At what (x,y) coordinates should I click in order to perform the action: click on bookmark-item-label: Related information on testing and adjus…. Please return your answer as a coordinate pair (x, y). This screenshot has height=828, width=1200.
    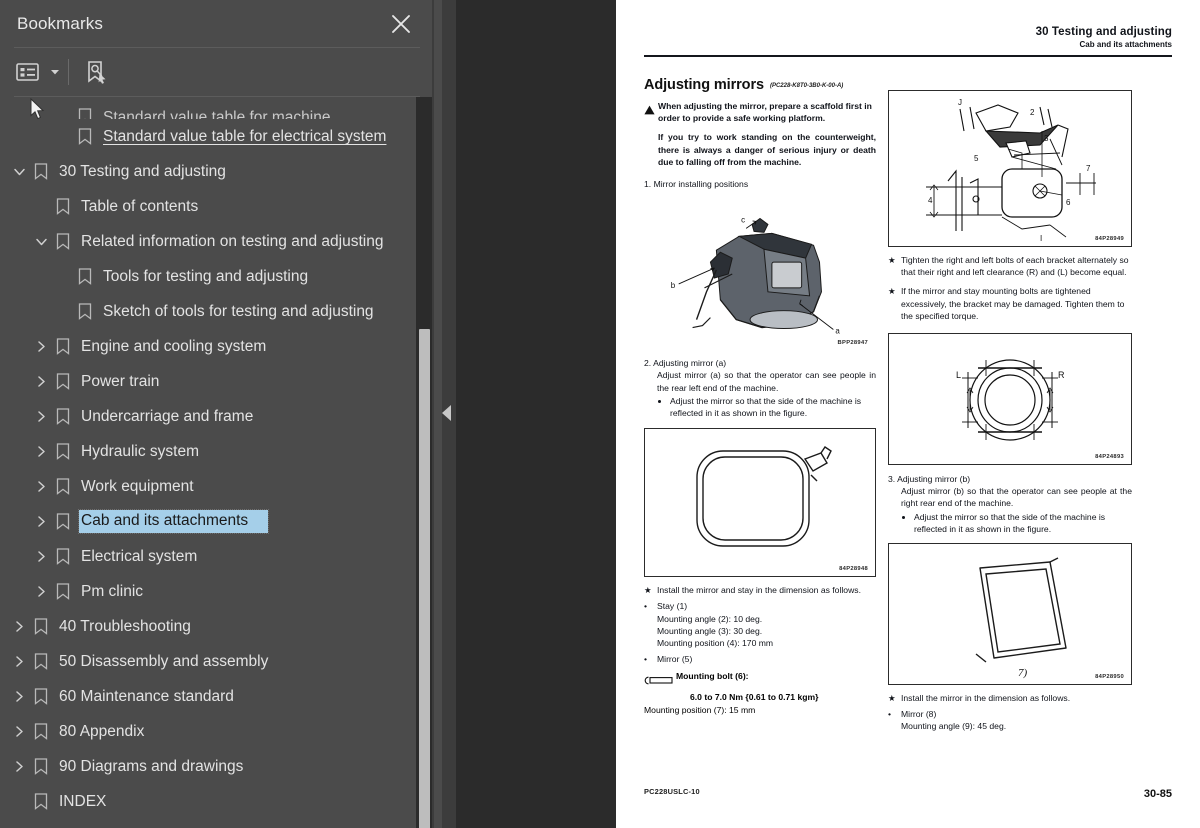
    Looking at the image, I should click on (232, 241).